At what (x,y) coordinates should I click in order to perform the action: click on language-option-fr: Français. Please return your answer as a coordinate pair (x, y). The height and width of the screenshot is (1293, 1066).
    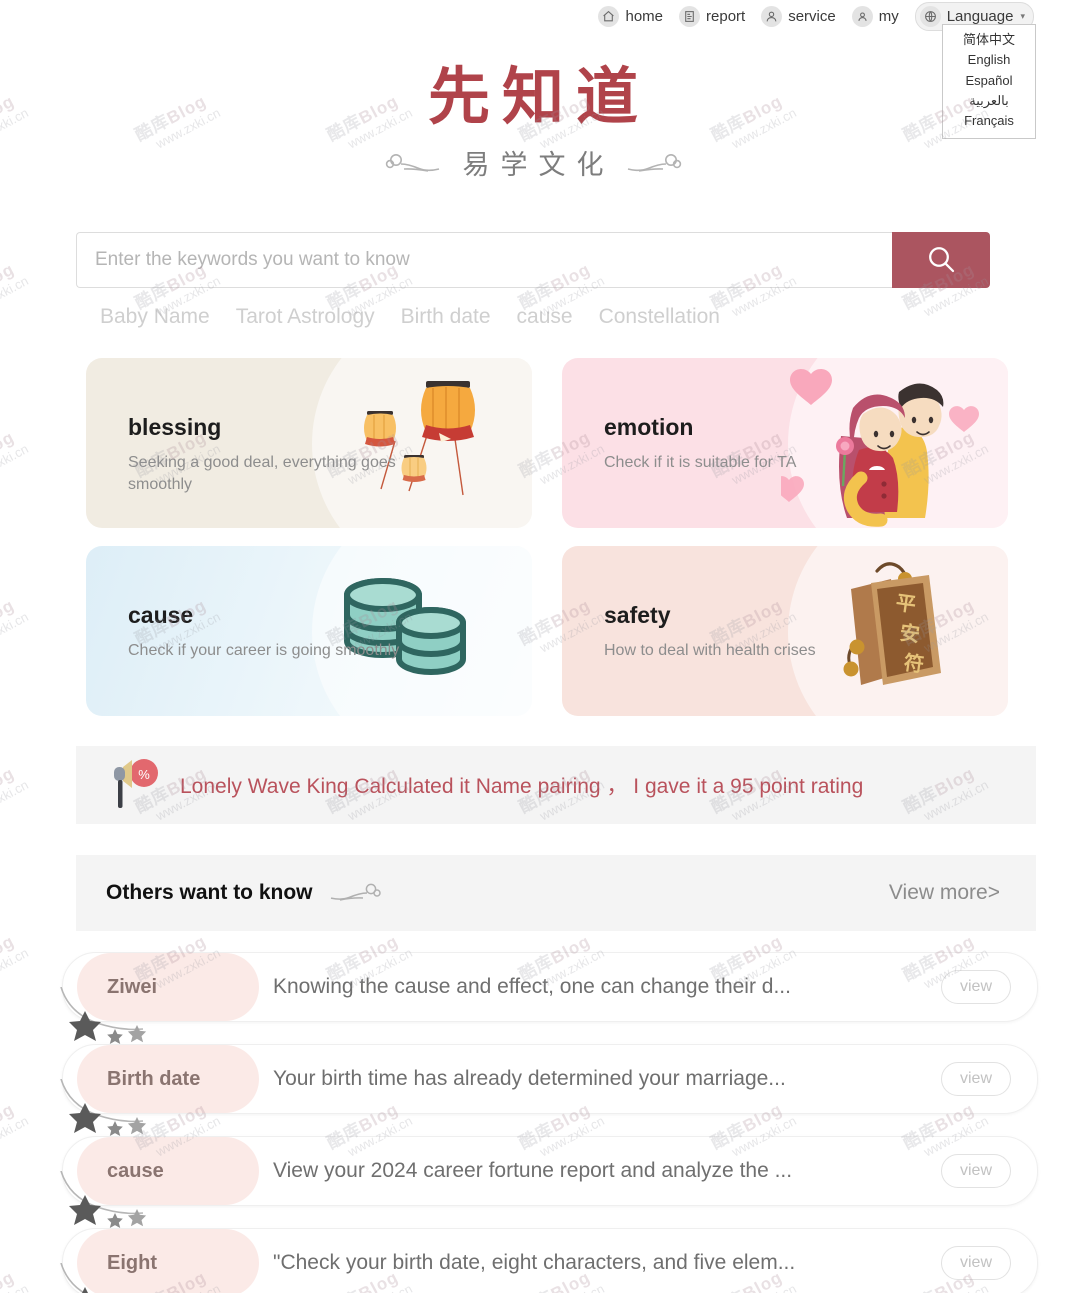
    Looking at the image, I should click on (989, 121).